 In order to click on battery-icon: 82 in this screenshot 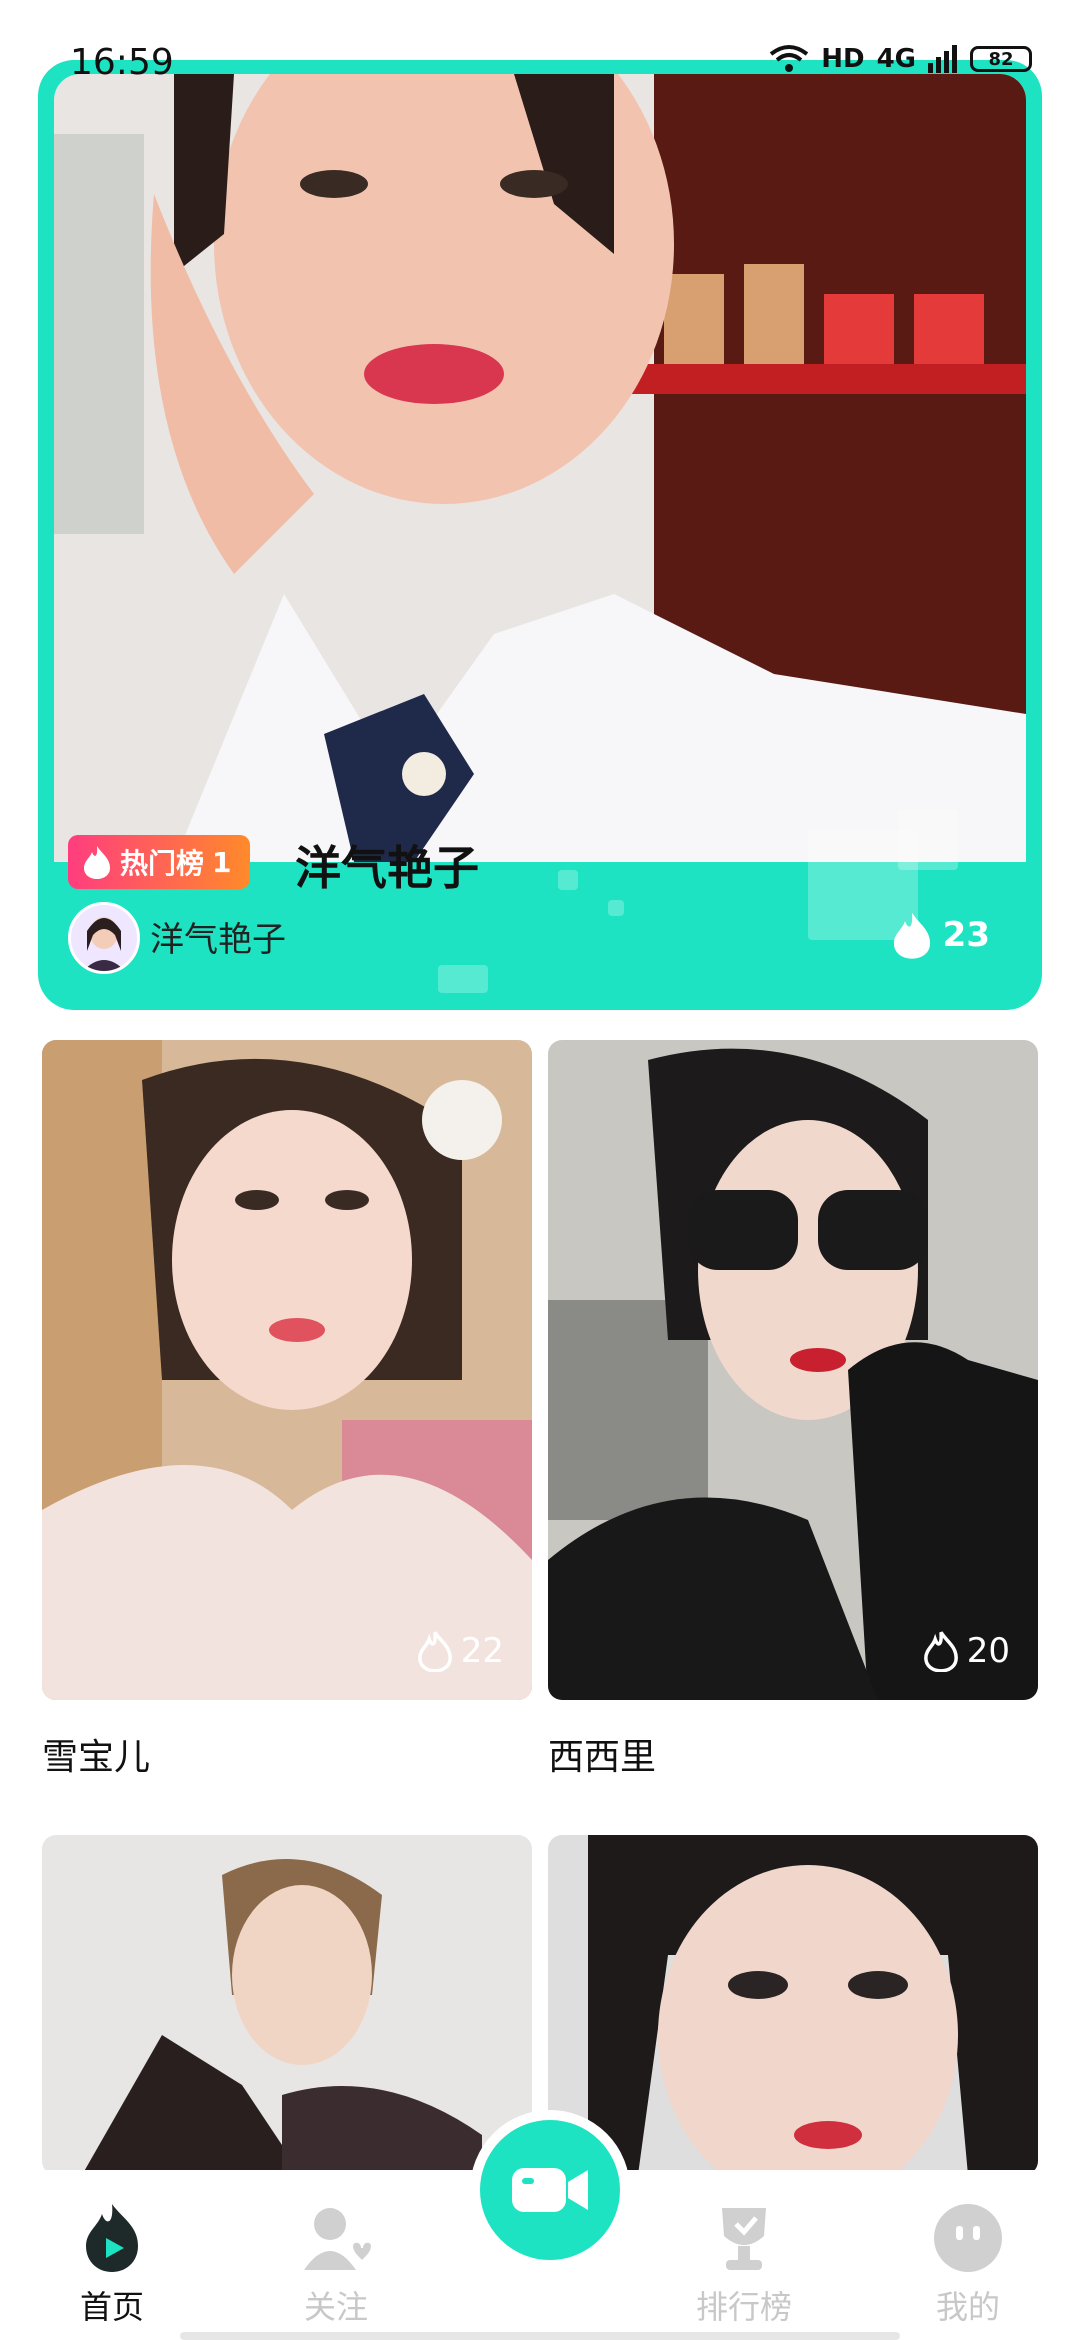, I will do `click(1001, 59)`.